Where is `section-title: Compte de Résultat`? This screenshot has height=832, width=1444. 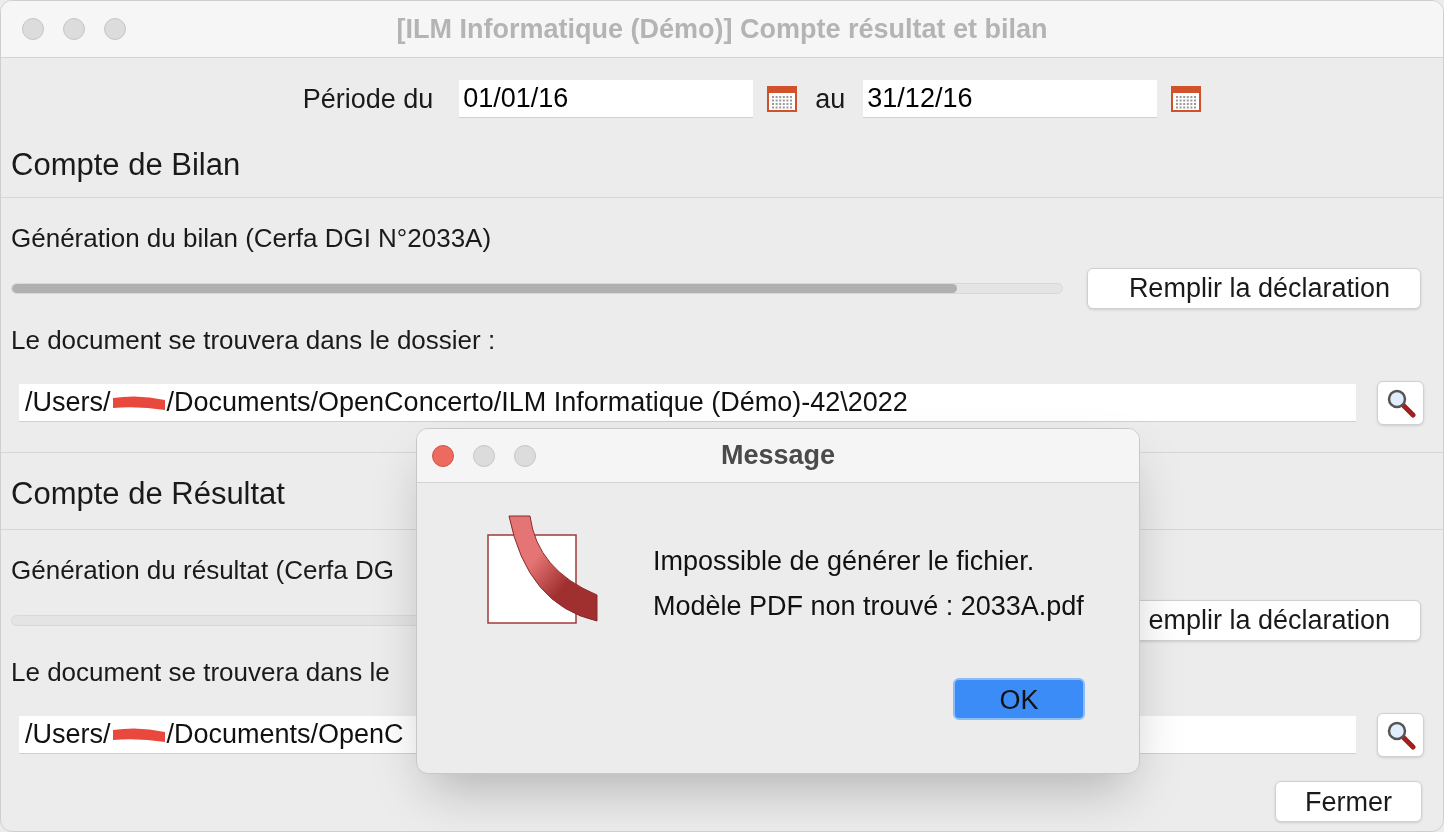
section-title: Compte de Résultat is located at coordinates (148, 493).